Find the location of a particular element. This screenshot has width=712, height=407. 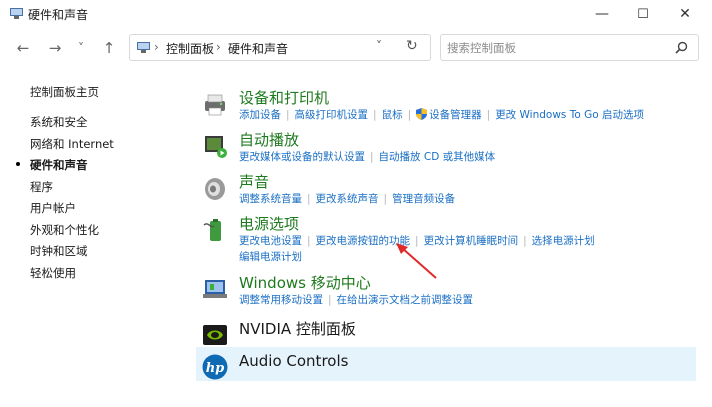

link-change-system-sounds: 更改系统声音 is located at coordinates (347, 199).